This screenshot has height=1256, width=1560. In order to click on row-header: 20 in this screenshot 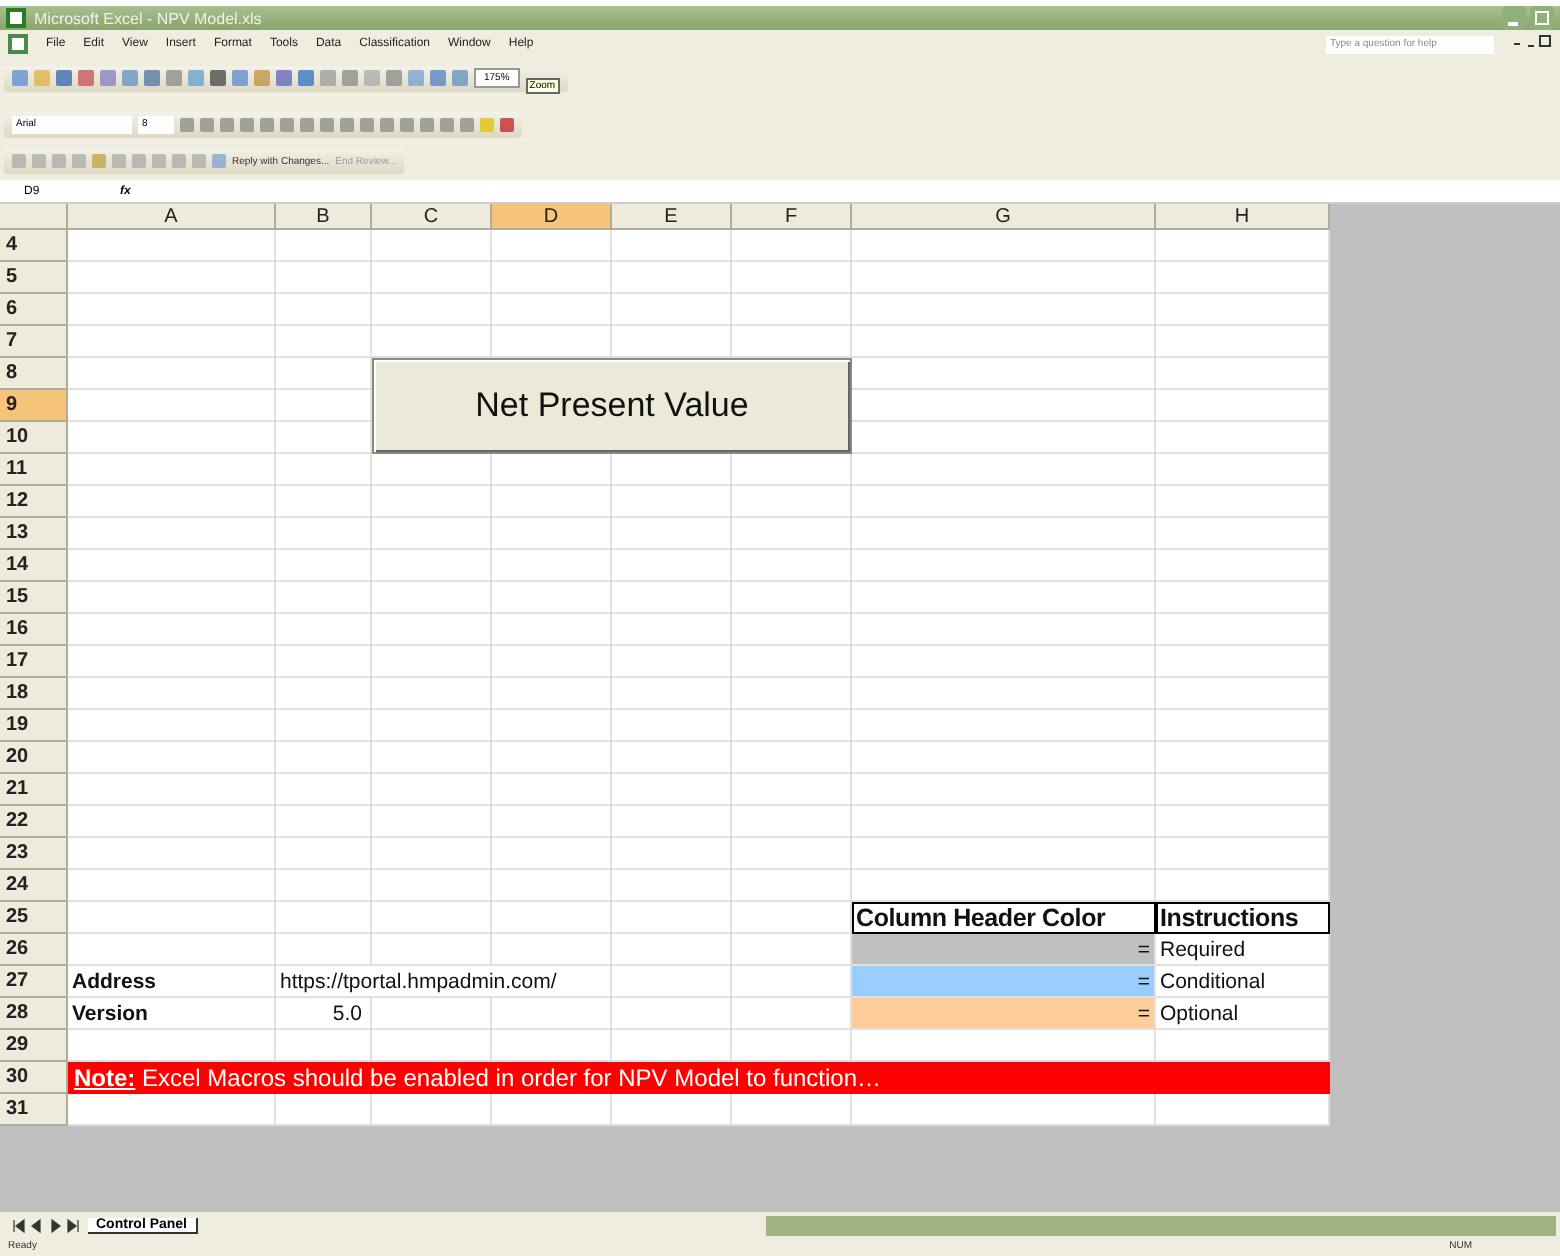, I will do `click(34, 758)`.